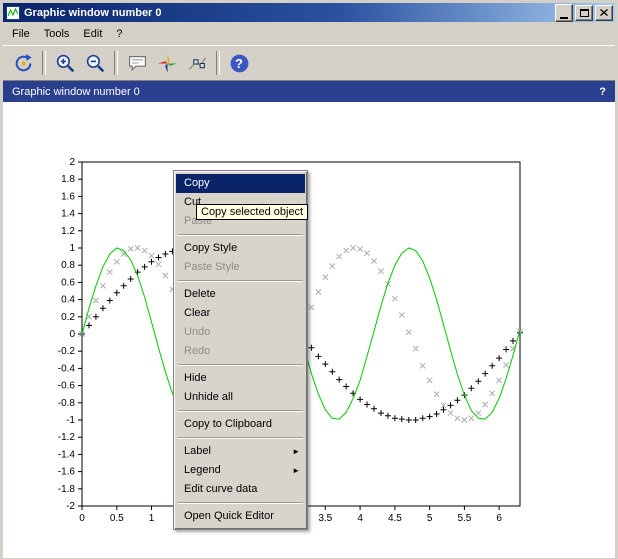 The height and width of the screenshot is (559, 618). I want to click on context-menu-item-label: Undo, so click(197, 332).